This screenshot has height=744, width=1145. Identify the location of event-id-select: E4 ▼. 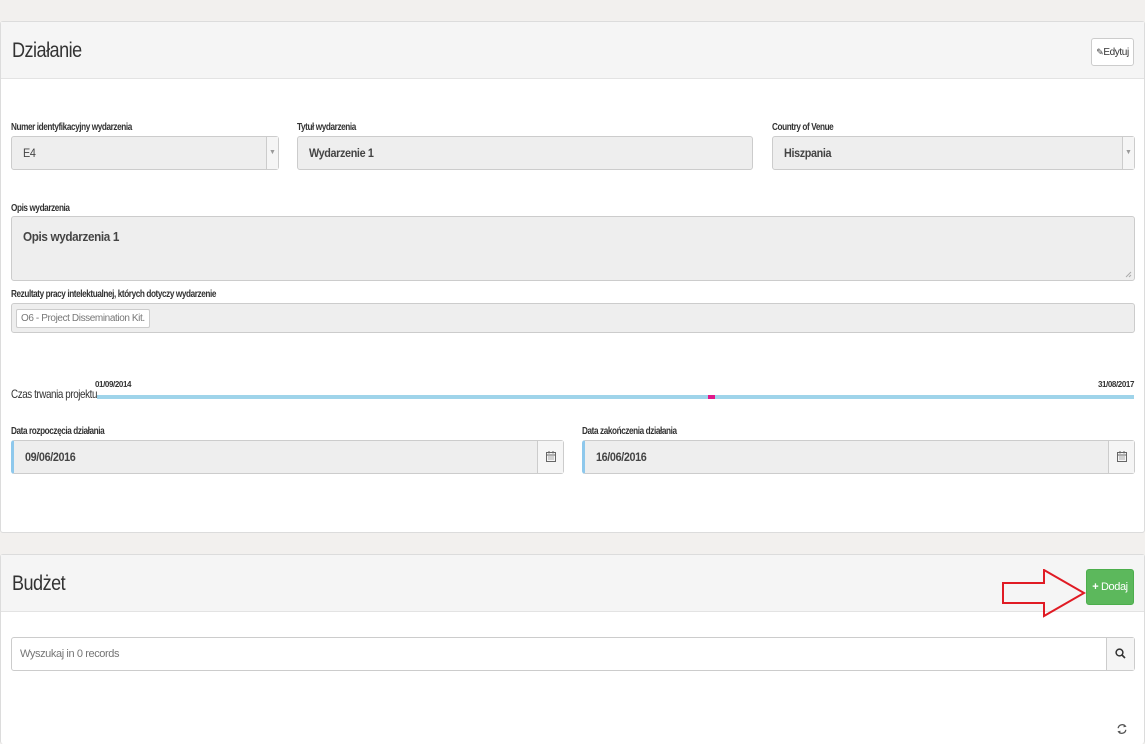
(145, 153).